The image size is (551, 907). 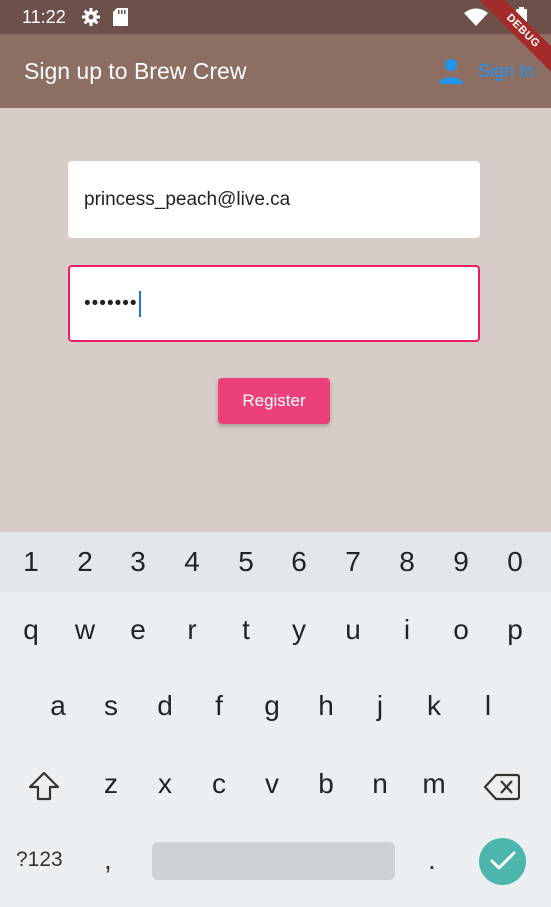 I want to click on wifi-icon, so click(x=476, y=17).